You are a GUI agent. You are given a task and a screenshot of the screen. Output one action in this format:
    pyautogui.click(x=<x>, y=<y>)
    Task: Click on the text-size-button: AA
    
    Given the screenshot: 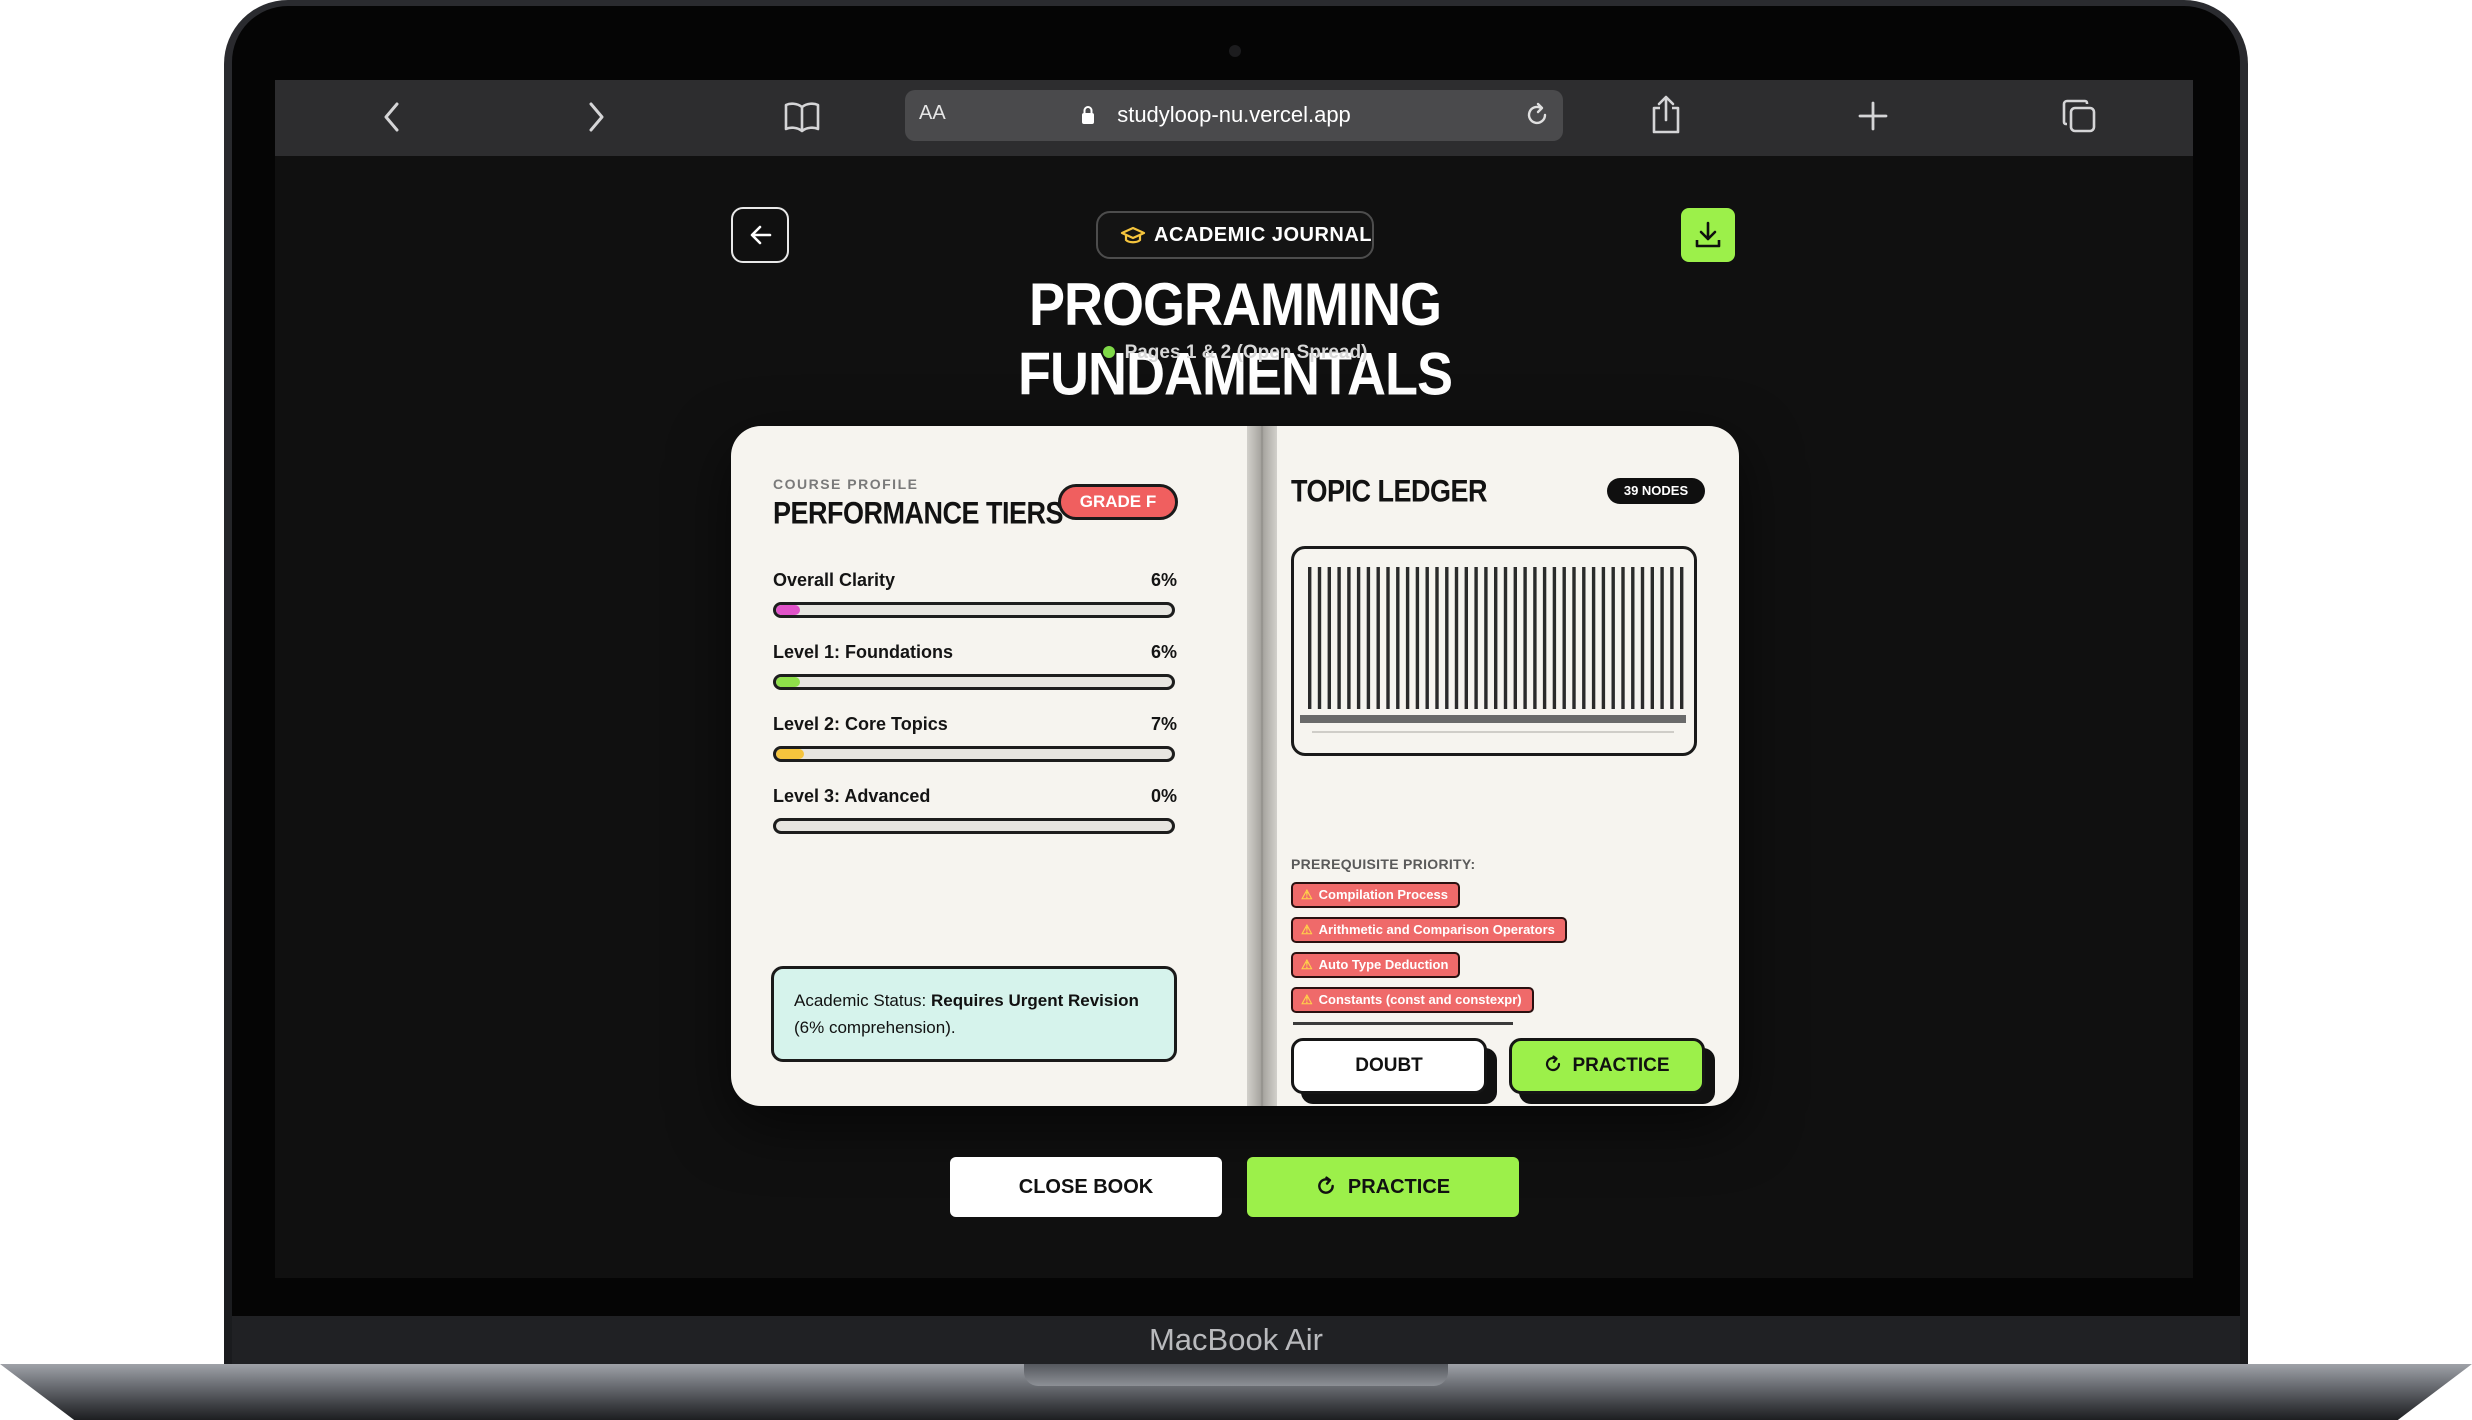 What is the action you would take?
    pyautogui.click(x=932, y=113)
    